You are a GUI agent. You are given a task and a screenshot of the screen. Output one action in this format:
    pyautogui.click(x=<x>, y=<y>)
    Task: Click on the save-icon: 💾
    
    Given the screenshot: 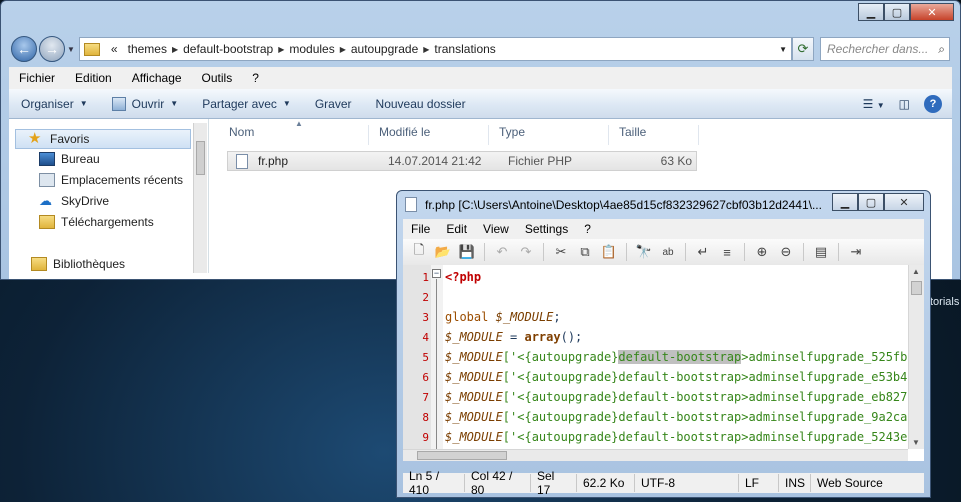 What is the action you would take?
    pyautogui.click(x=467, y=252)
    